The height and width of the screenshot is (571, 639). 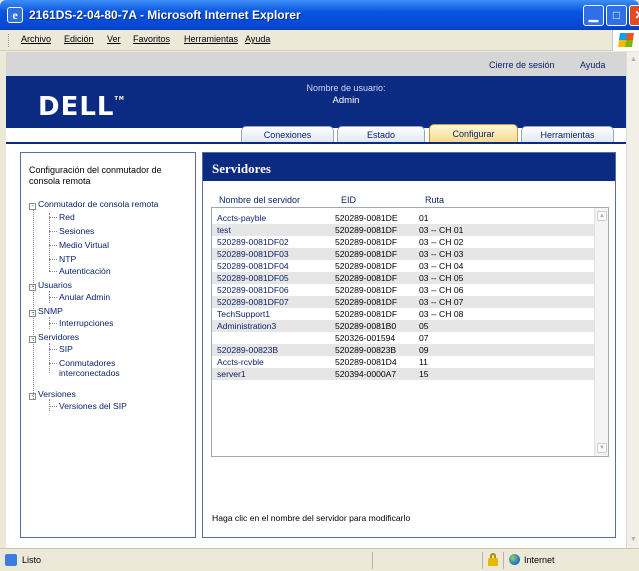 I want to click on table-row: 520289-0081DF05 520289-0081DF 03 -- CH 05, so click(x=403, y=278).